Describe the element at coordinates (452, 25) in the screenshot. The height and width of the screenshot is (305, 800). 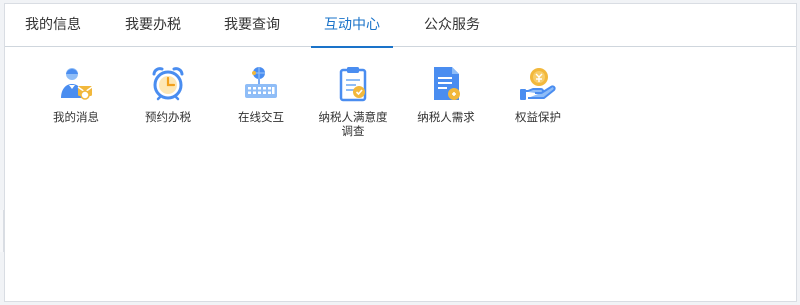
I see `tab-public-services: 公众服务` at that location.